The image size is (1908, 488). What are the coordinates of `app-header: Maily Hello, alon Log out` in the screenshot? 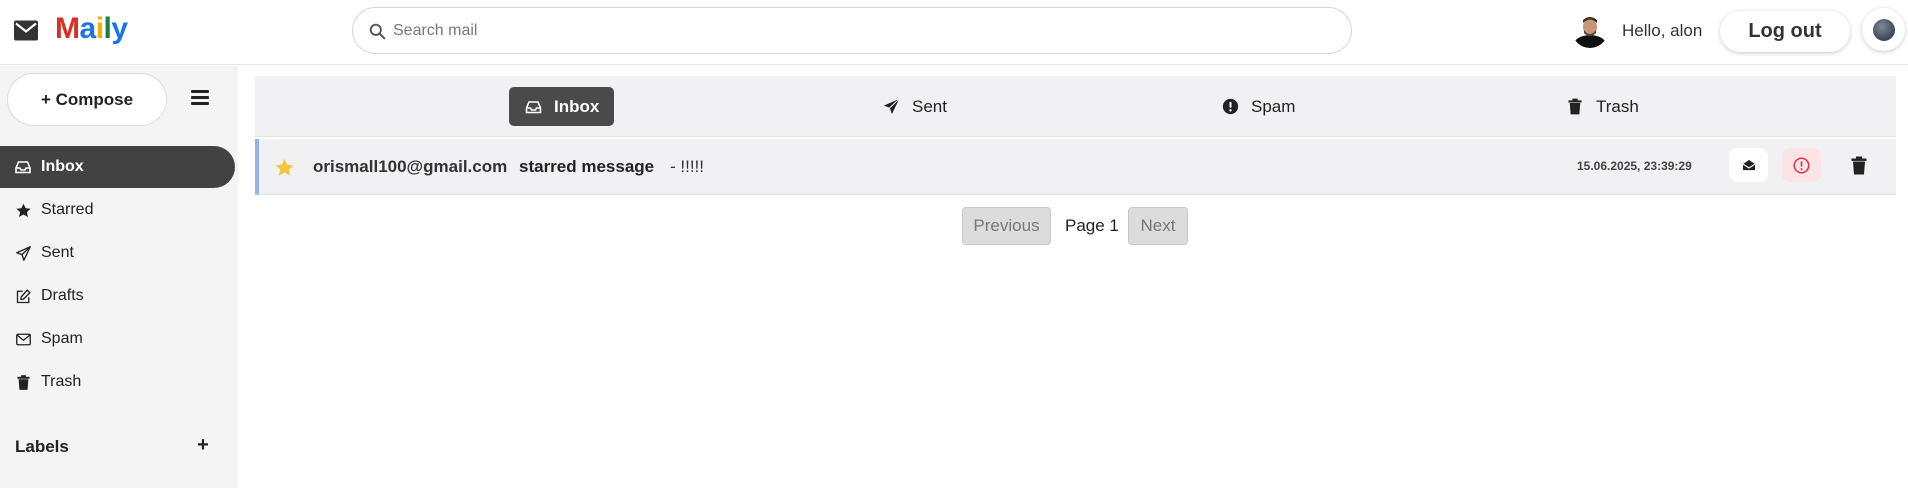 It's located at (954, 32).